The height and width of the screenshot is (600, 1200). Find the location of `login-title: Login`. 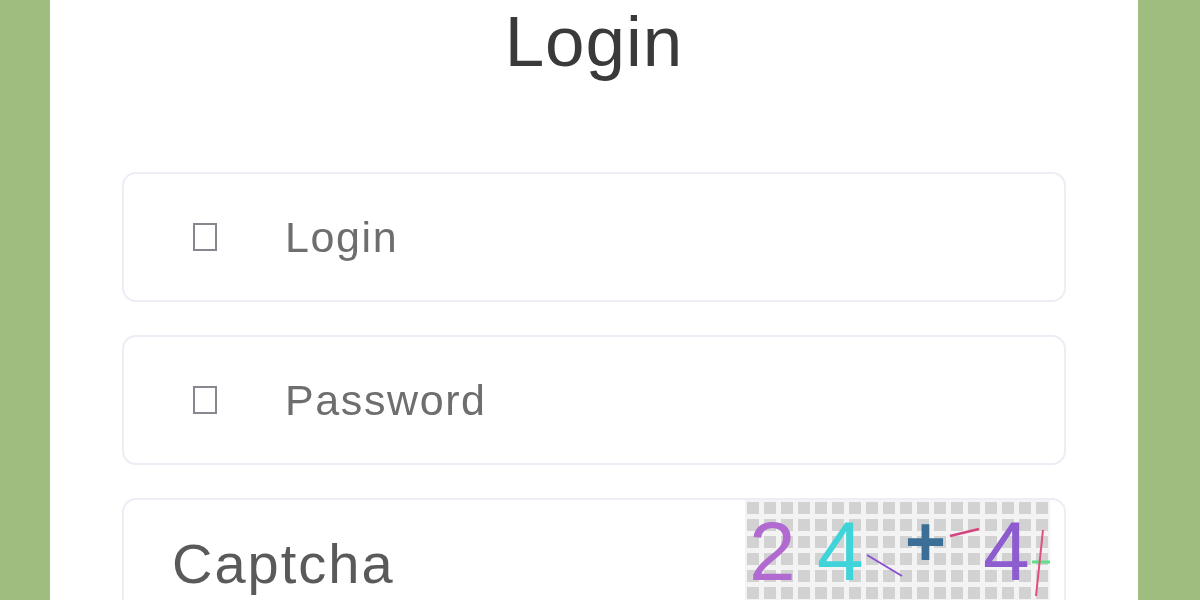

login-title: Login is located at coordinates (594, 42).